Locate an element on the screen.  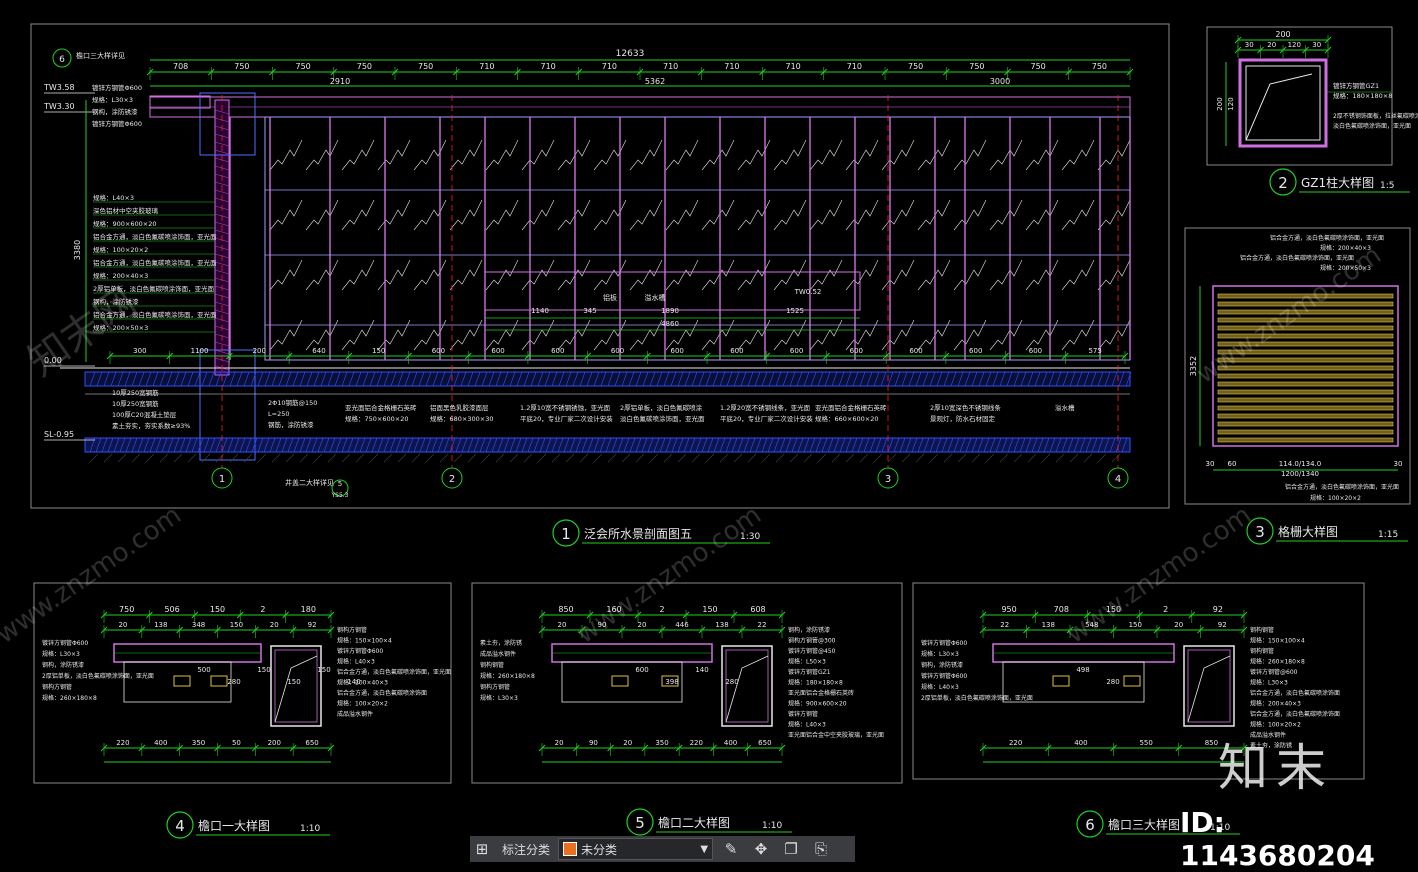
annotation-note: 亚光面铝合金格栅石英砖 is located at coordinates (851, 407).